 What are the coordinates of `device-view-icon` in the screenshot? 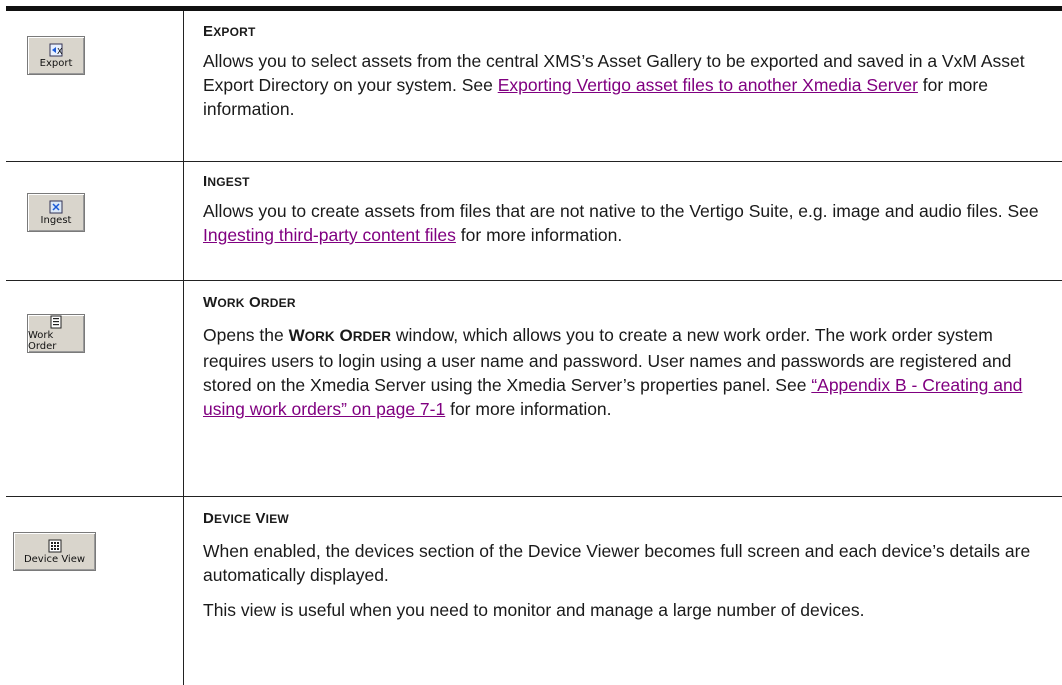 It's located at (54, 545).